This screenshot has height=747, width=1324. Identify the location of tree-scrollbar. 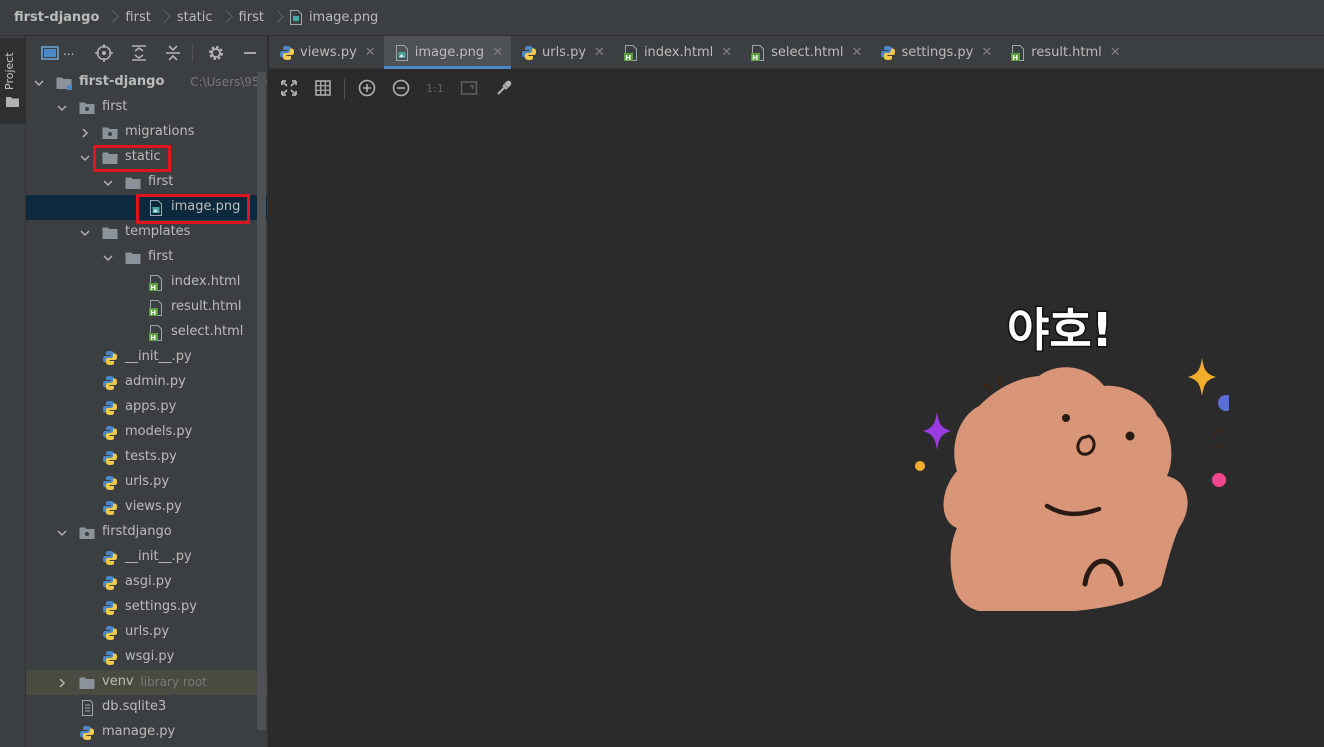
(261, 401).